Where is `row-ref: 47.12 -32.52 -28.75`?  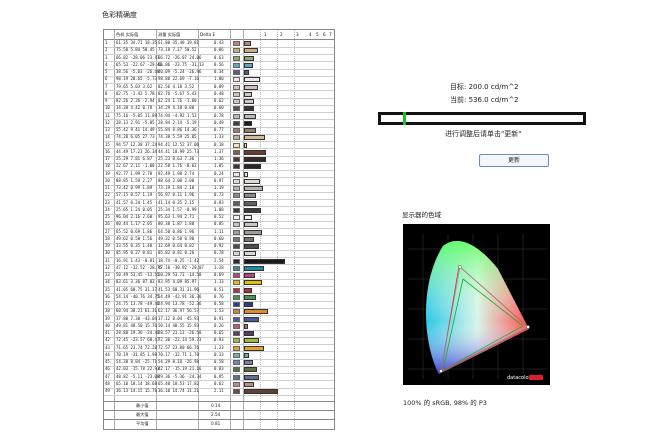
row-ref: 47.12 -32.52 -28.75 is located at coordinates (139, 267).